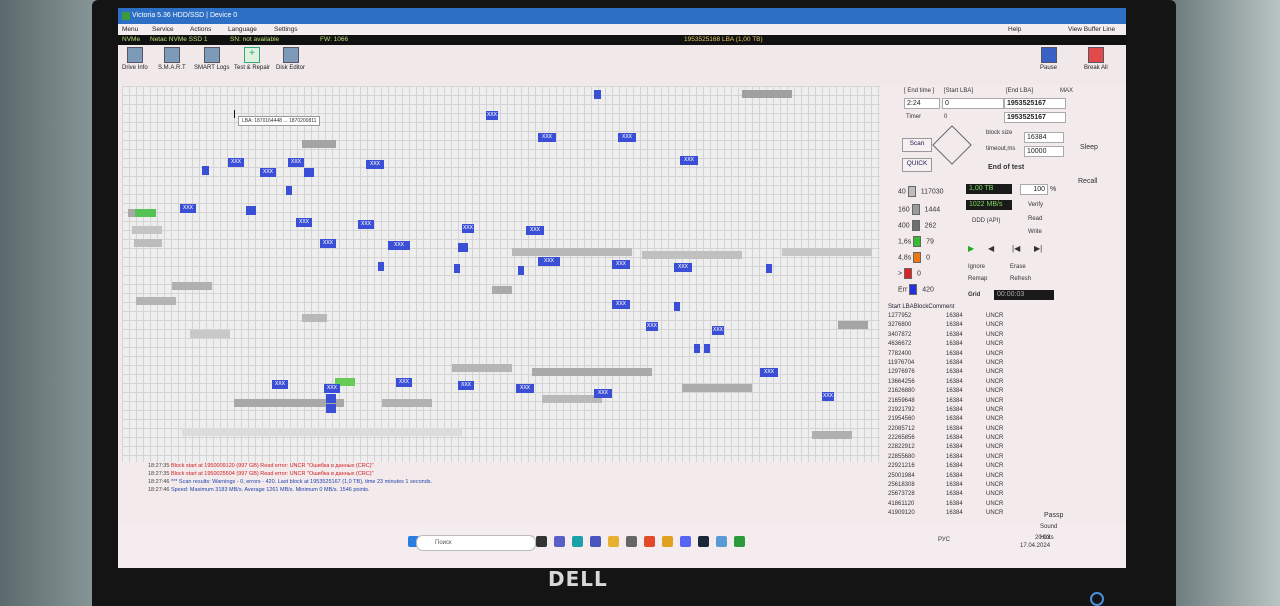 The image size is (1280, 606). I want to click on action-refresh: Refresh, so click(1020, 279).